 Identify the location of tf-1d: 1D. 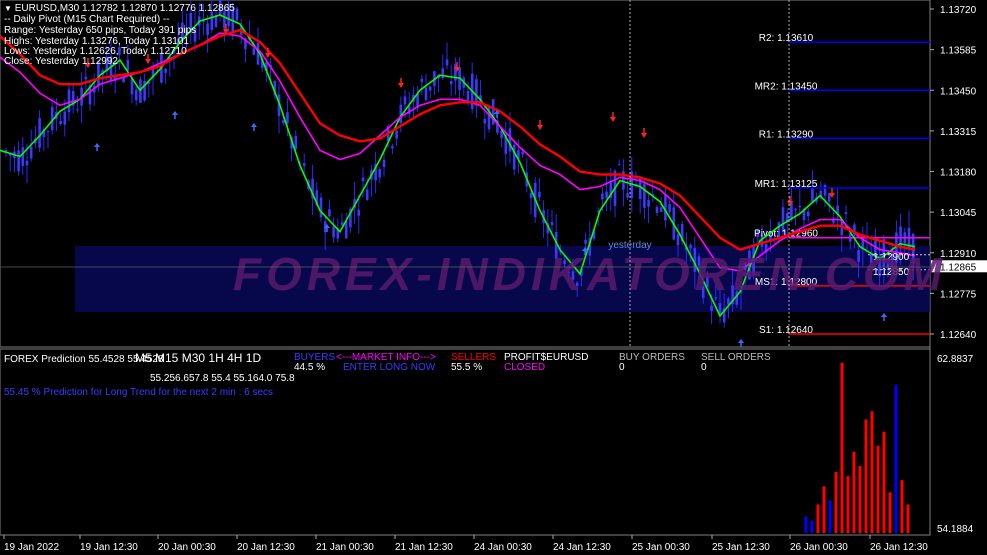
(253, 358).